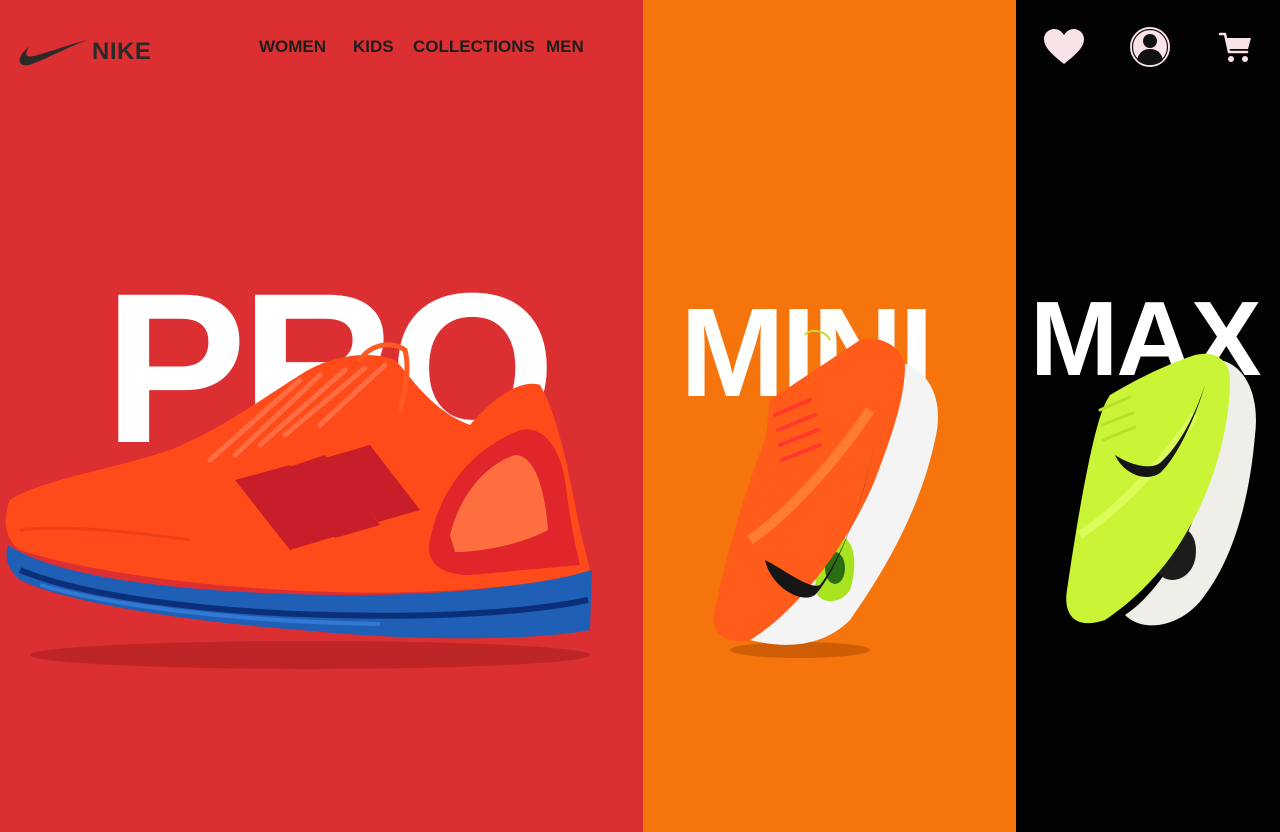 The height and width of the screenshot is (832, 1280). I want to click on nav-men: MEN, so click(565, 47).